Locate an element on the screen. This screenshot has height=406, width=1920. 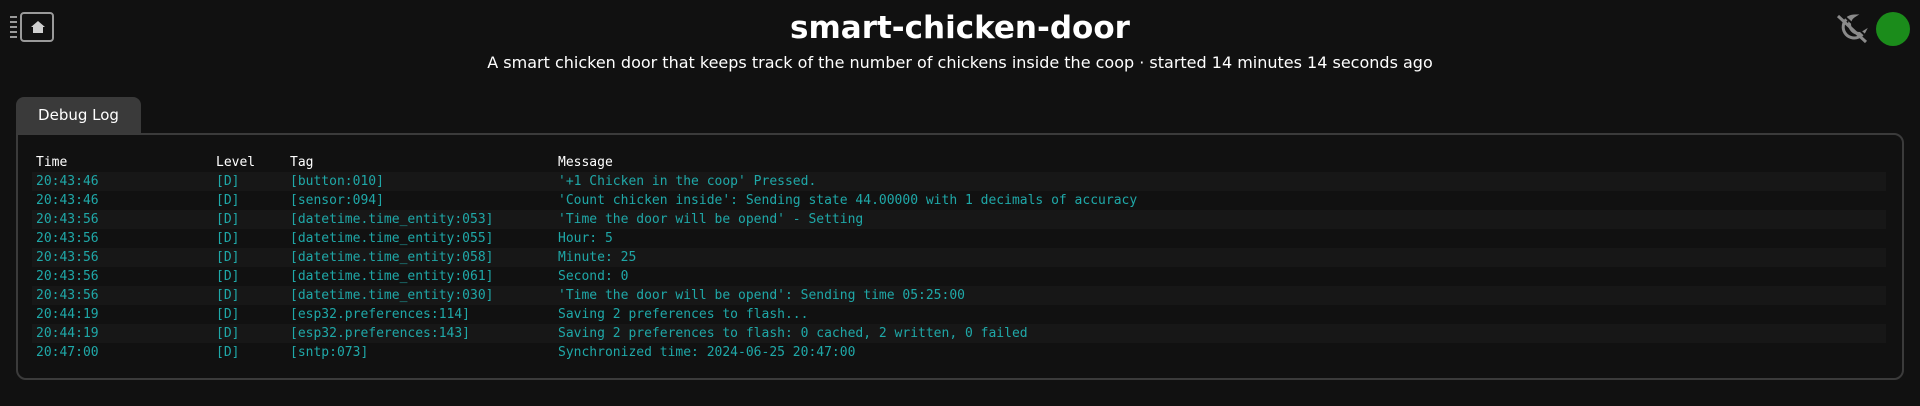
column-header-time: Time is located at coordinates (52, 162).